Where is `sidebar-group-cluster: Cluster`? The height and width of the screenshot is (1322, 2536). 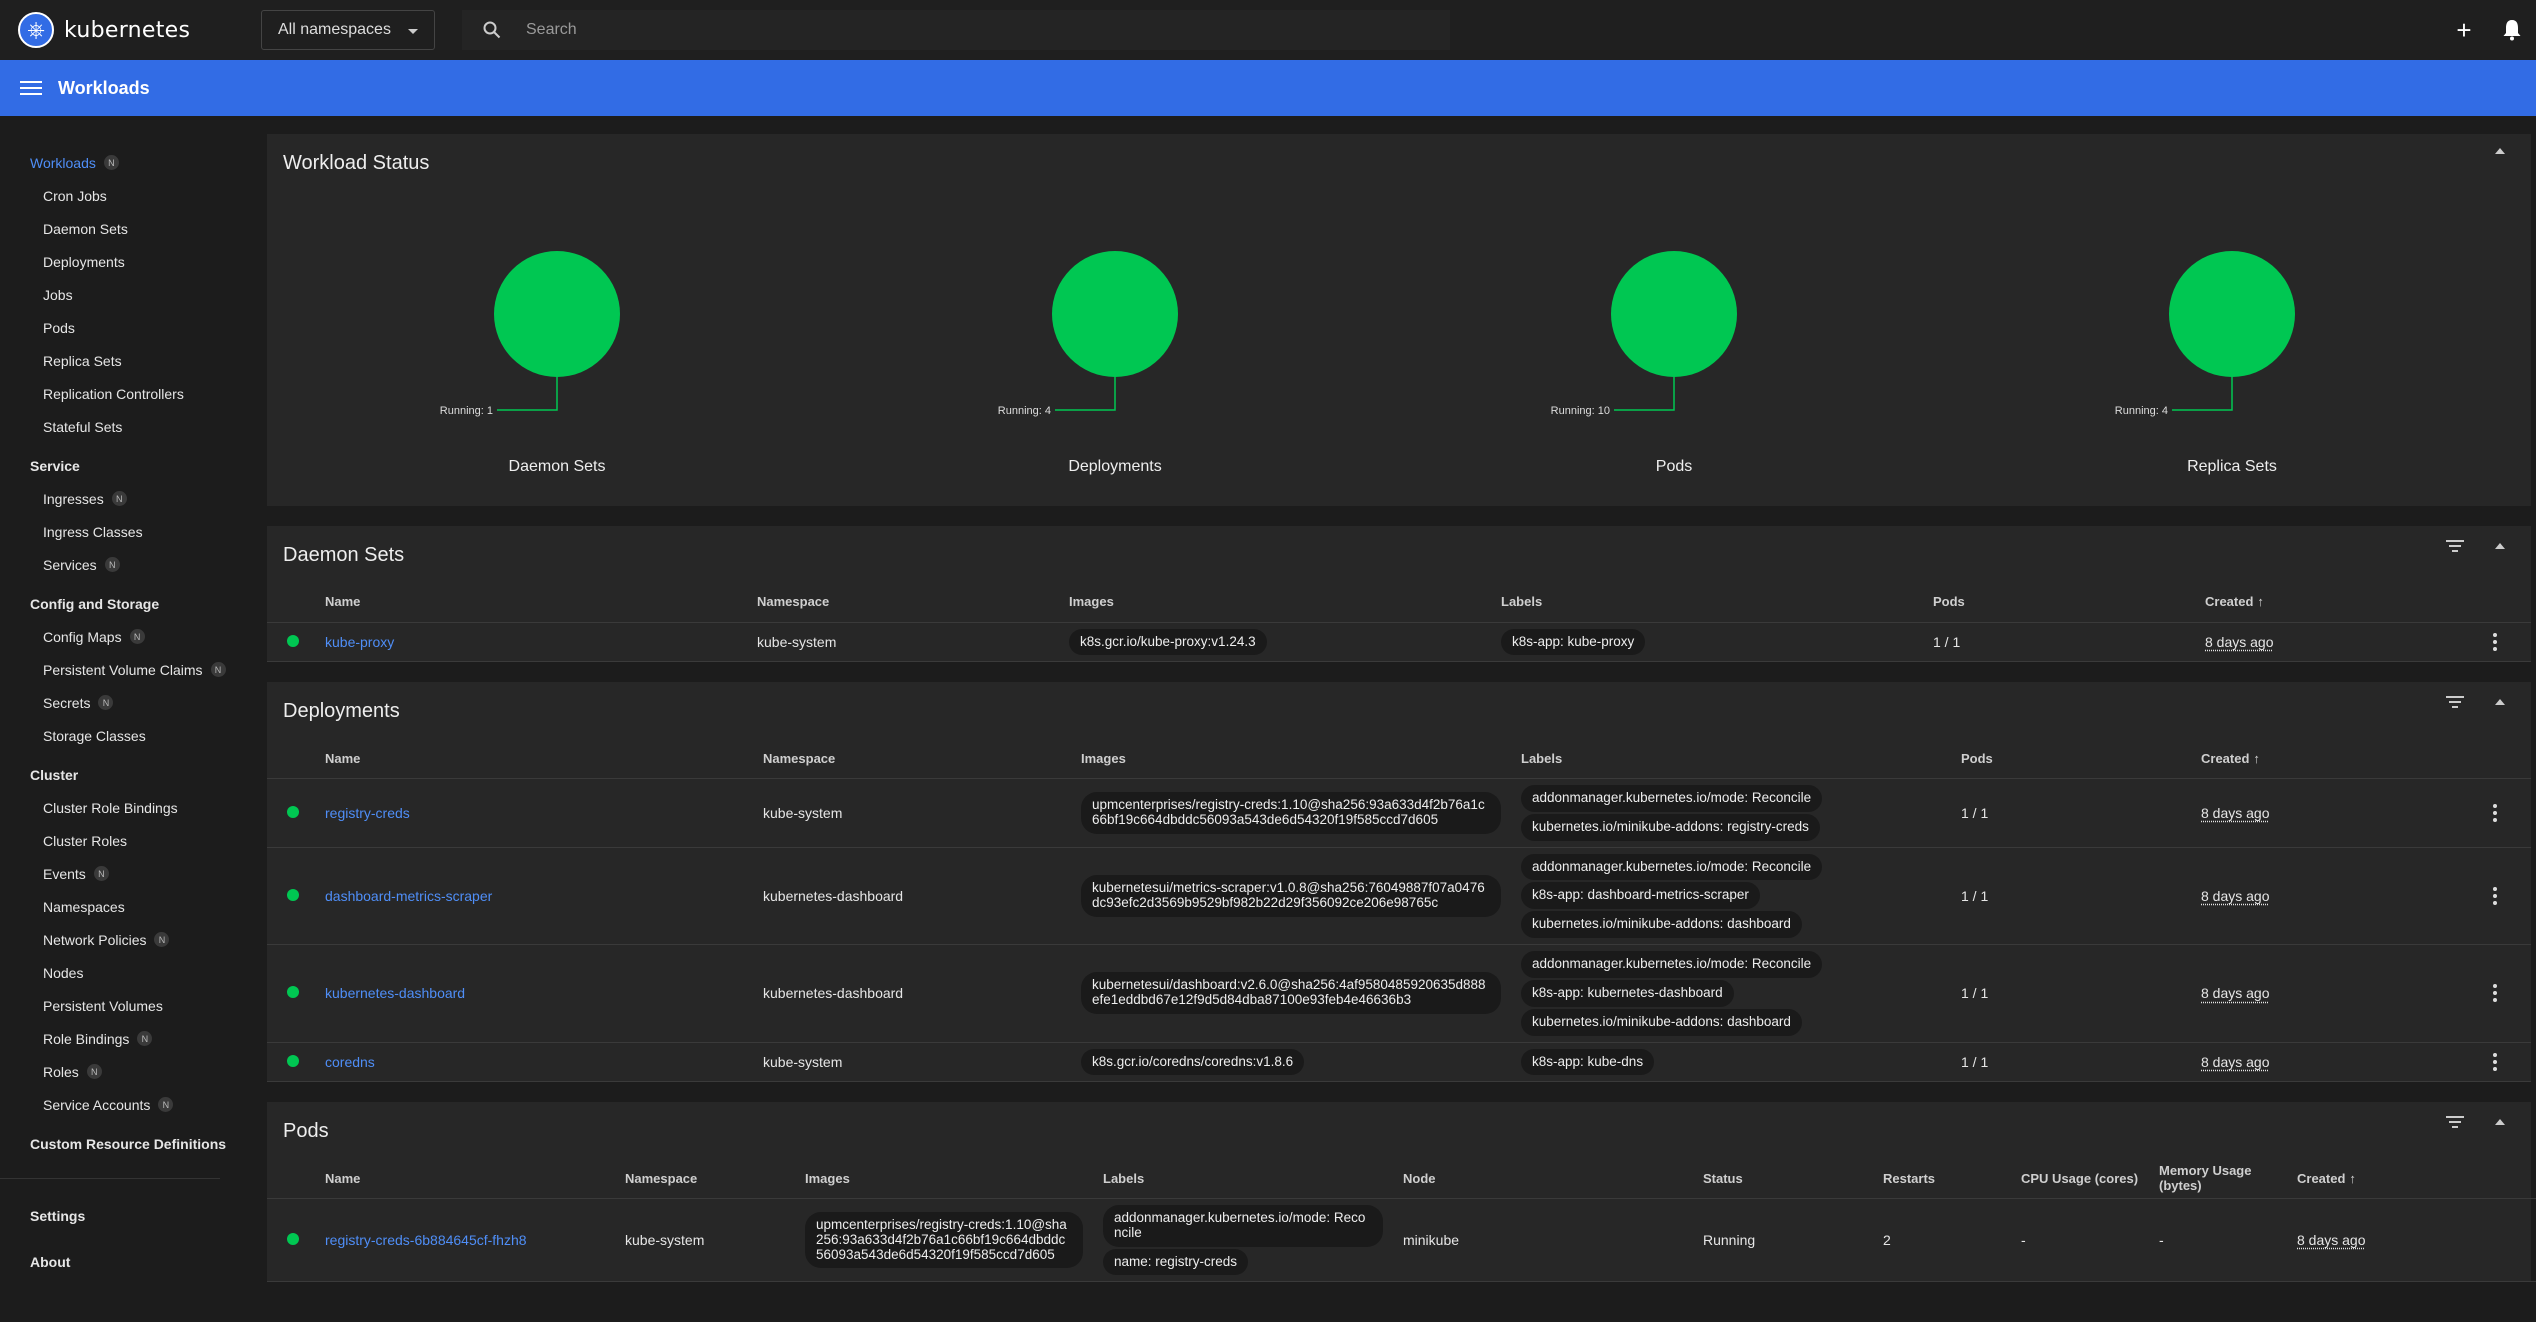
sidebar-group-cluster: Cluster is located at coordinates (125, 774).